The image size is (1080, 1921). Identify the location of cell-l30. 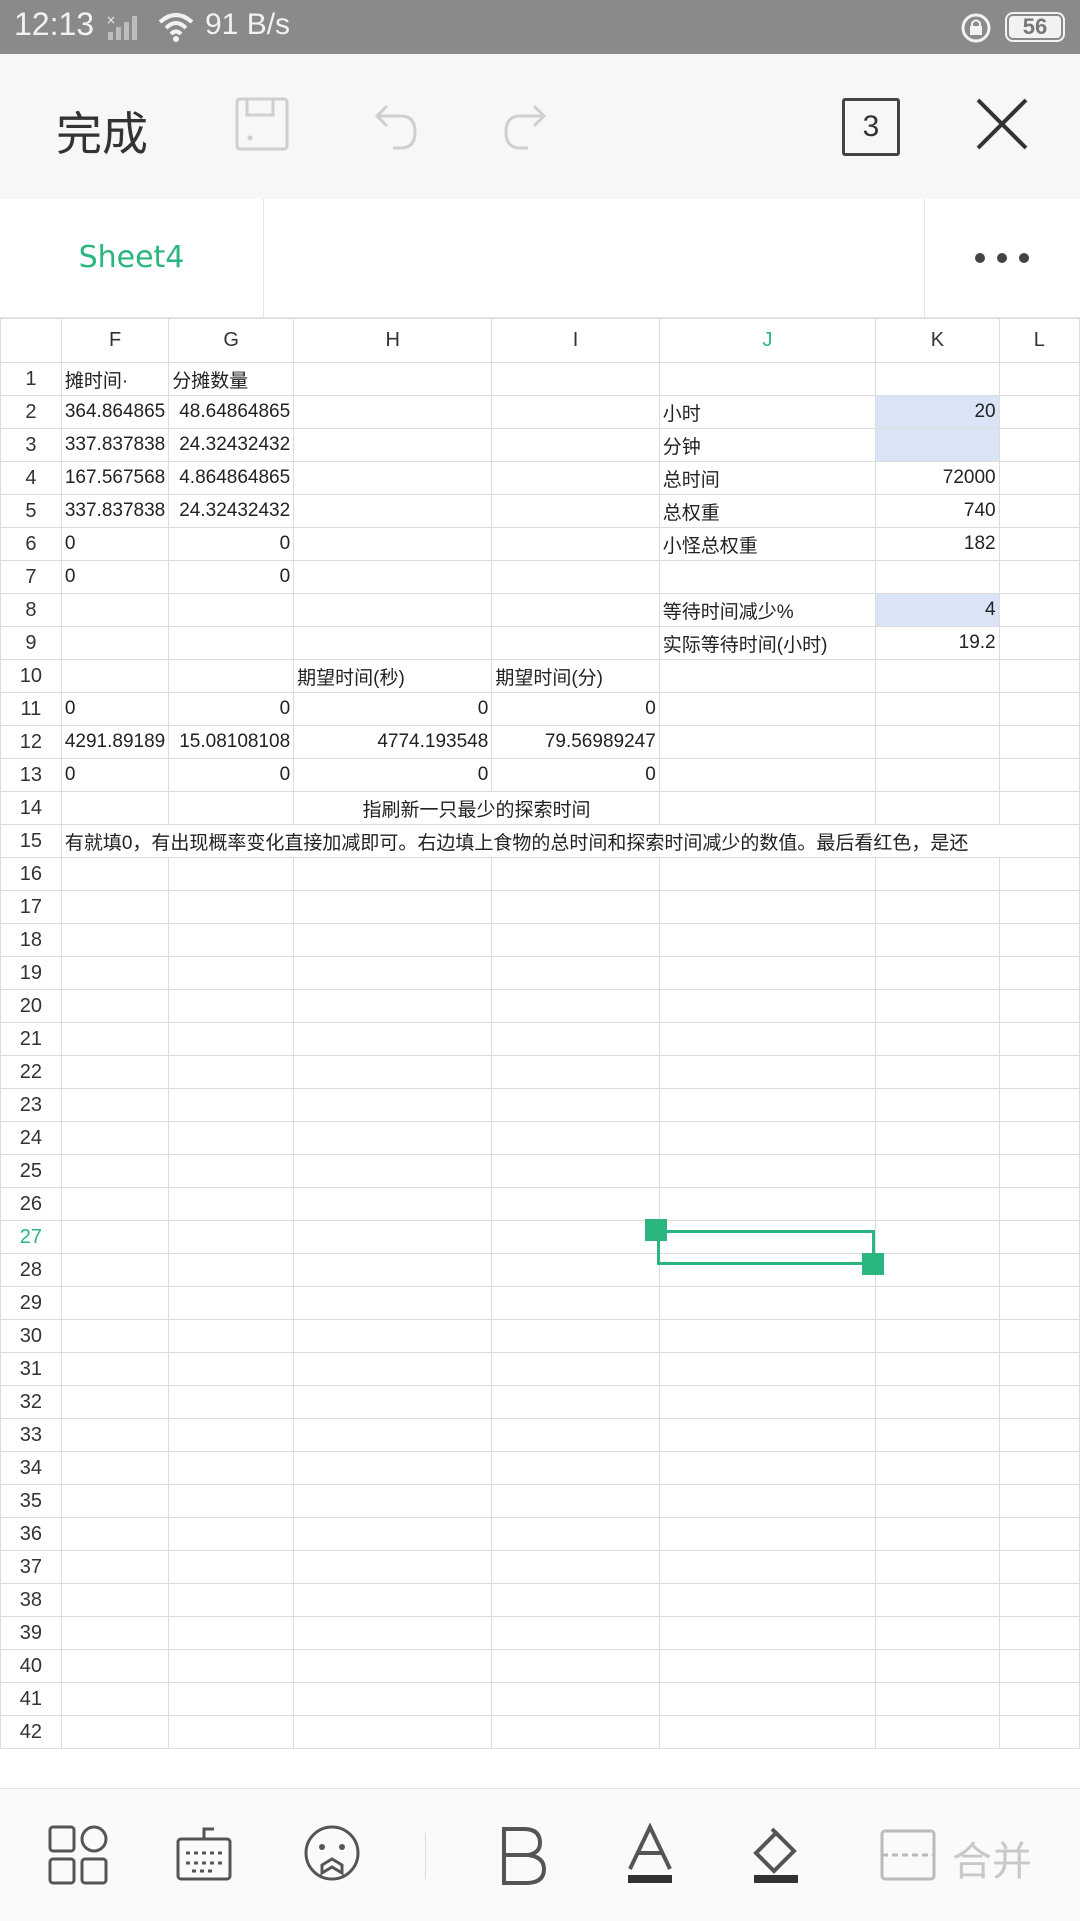
(1039, 1336).